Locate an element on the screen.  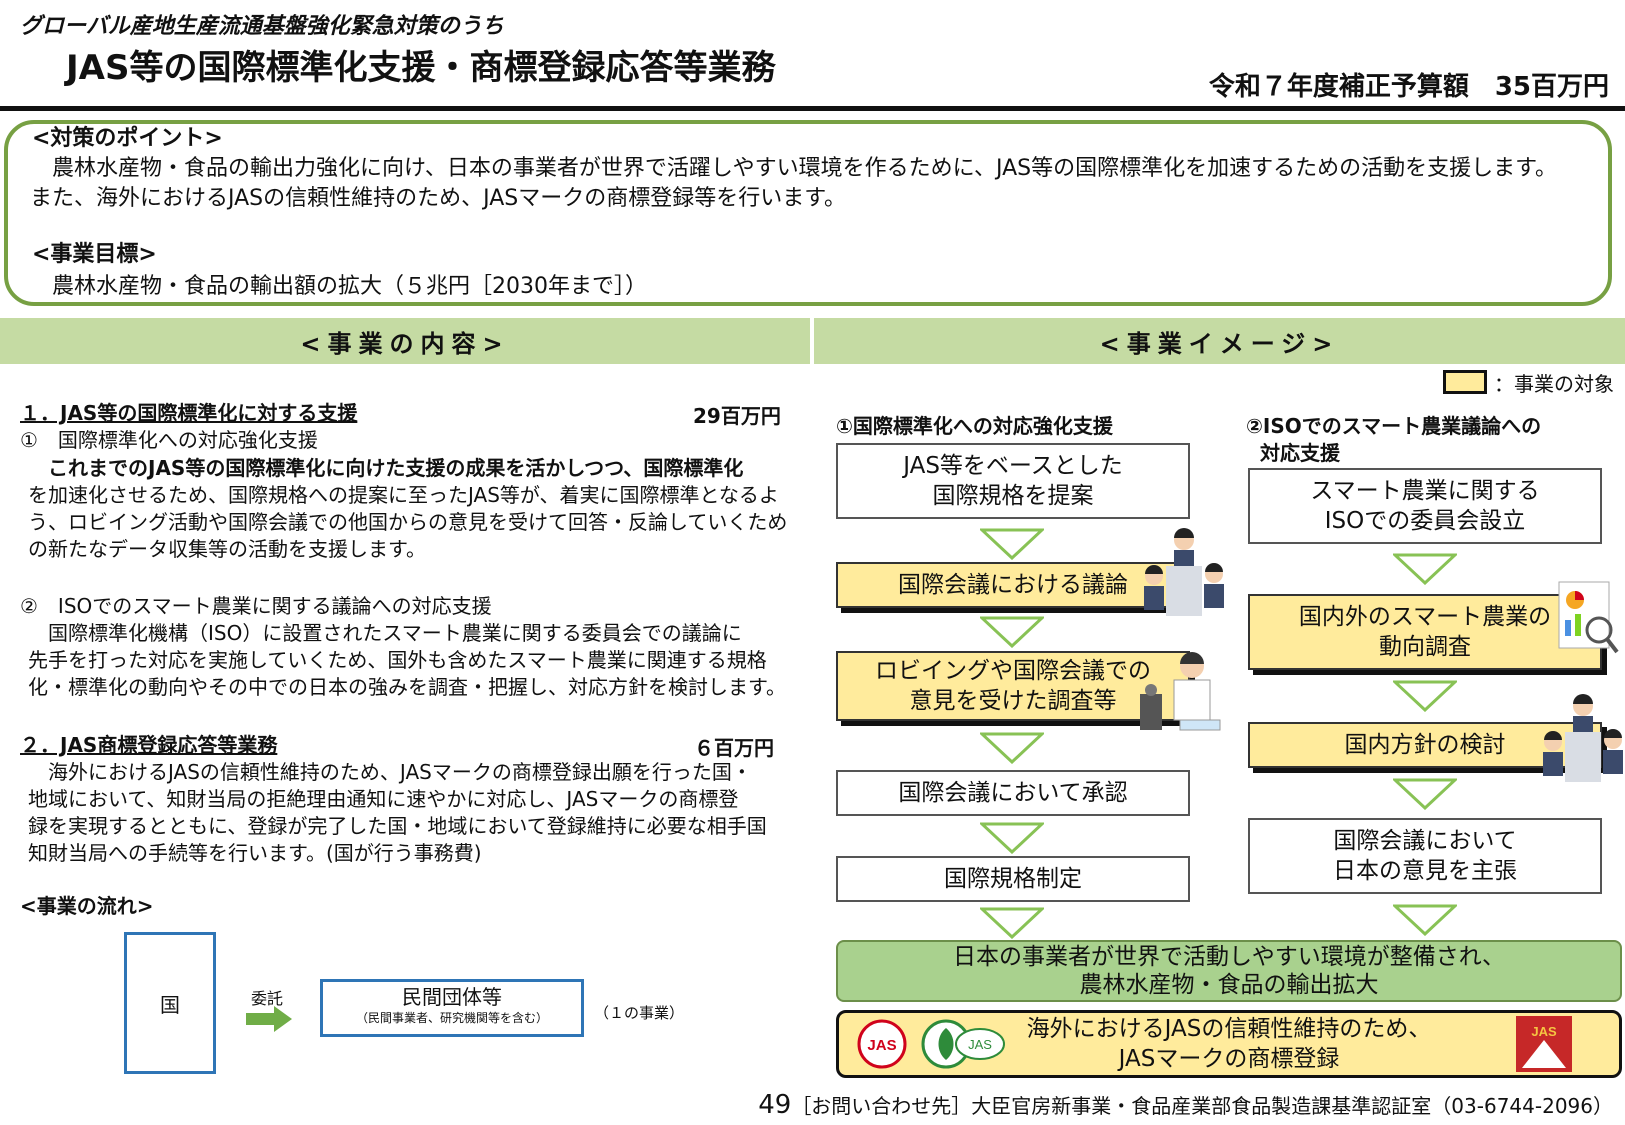
col1-box-standard-label: 国際規格制定 is located at coordinates (1013, 879).